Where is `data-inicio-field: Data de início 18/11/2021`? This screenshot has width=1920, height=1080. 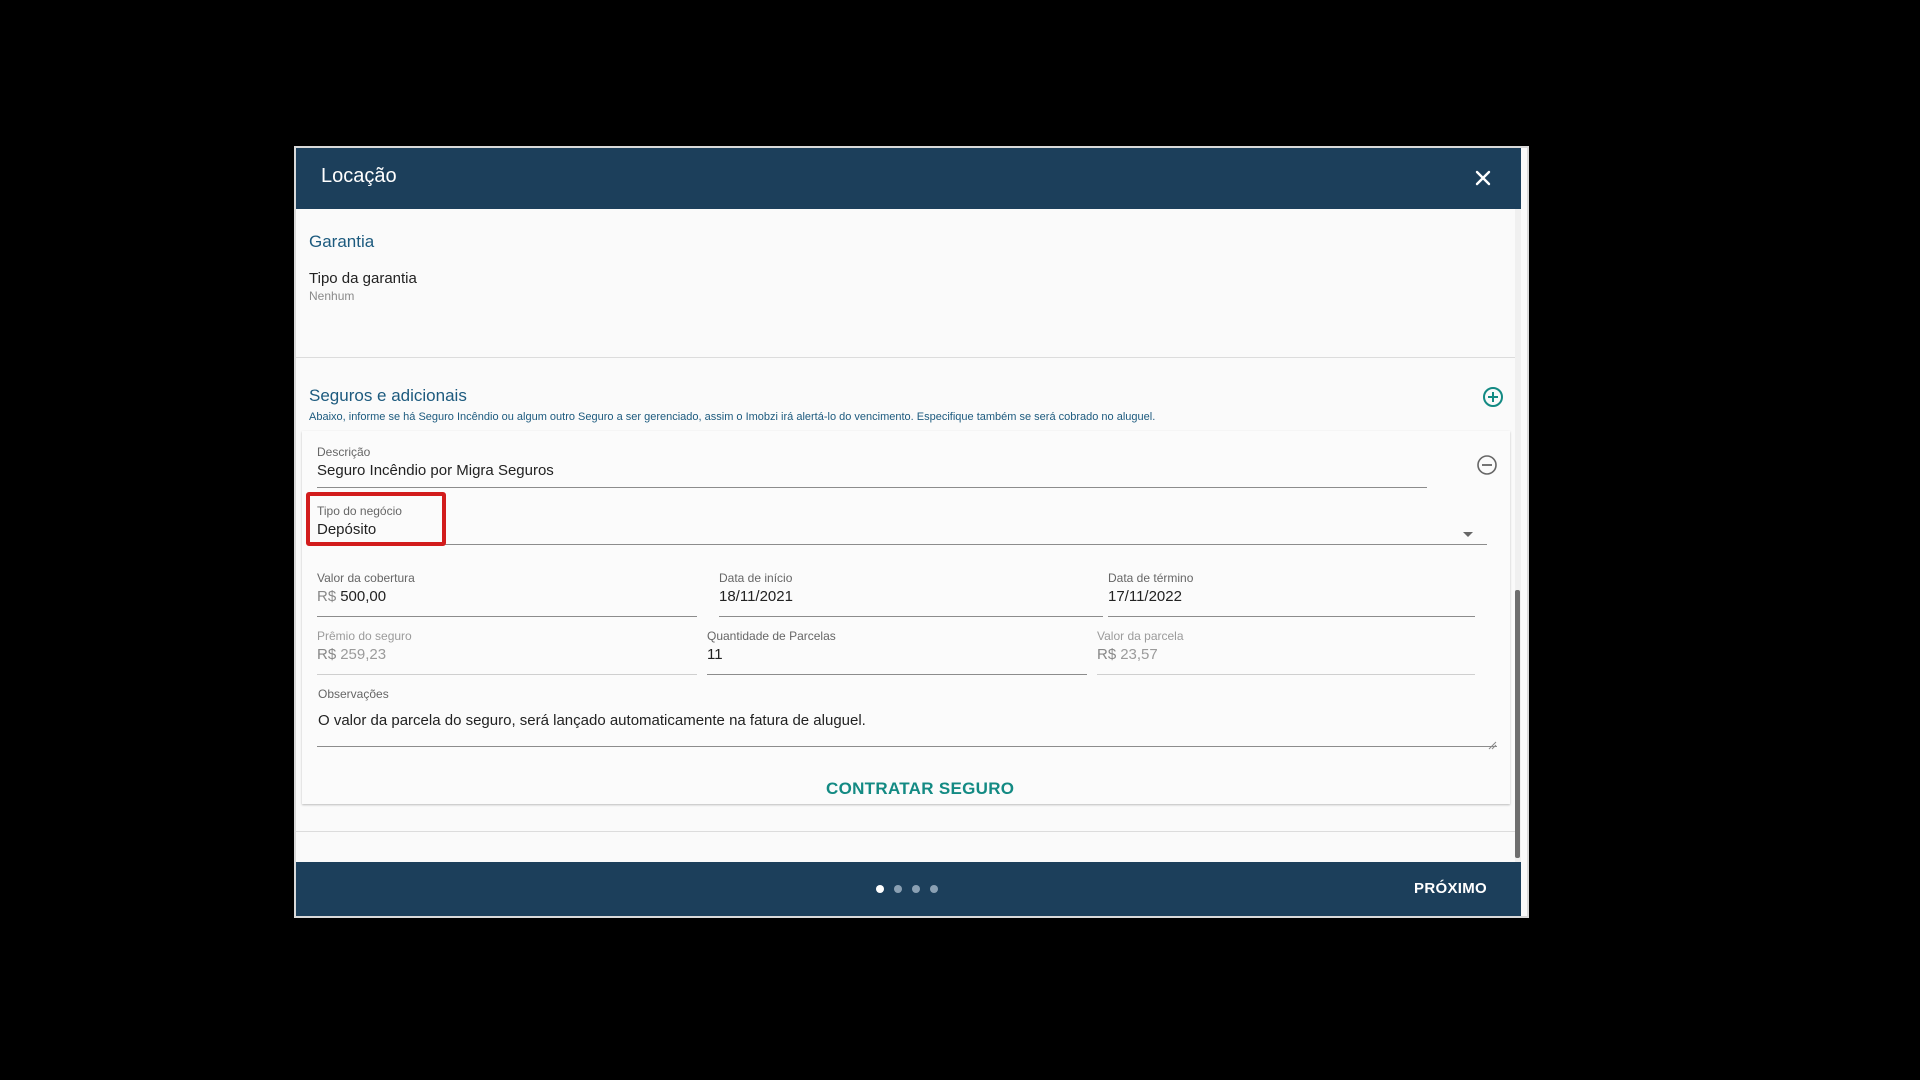
data-inicio-field: Data de início 18/11/2021 is located at coordinates (756, 588).